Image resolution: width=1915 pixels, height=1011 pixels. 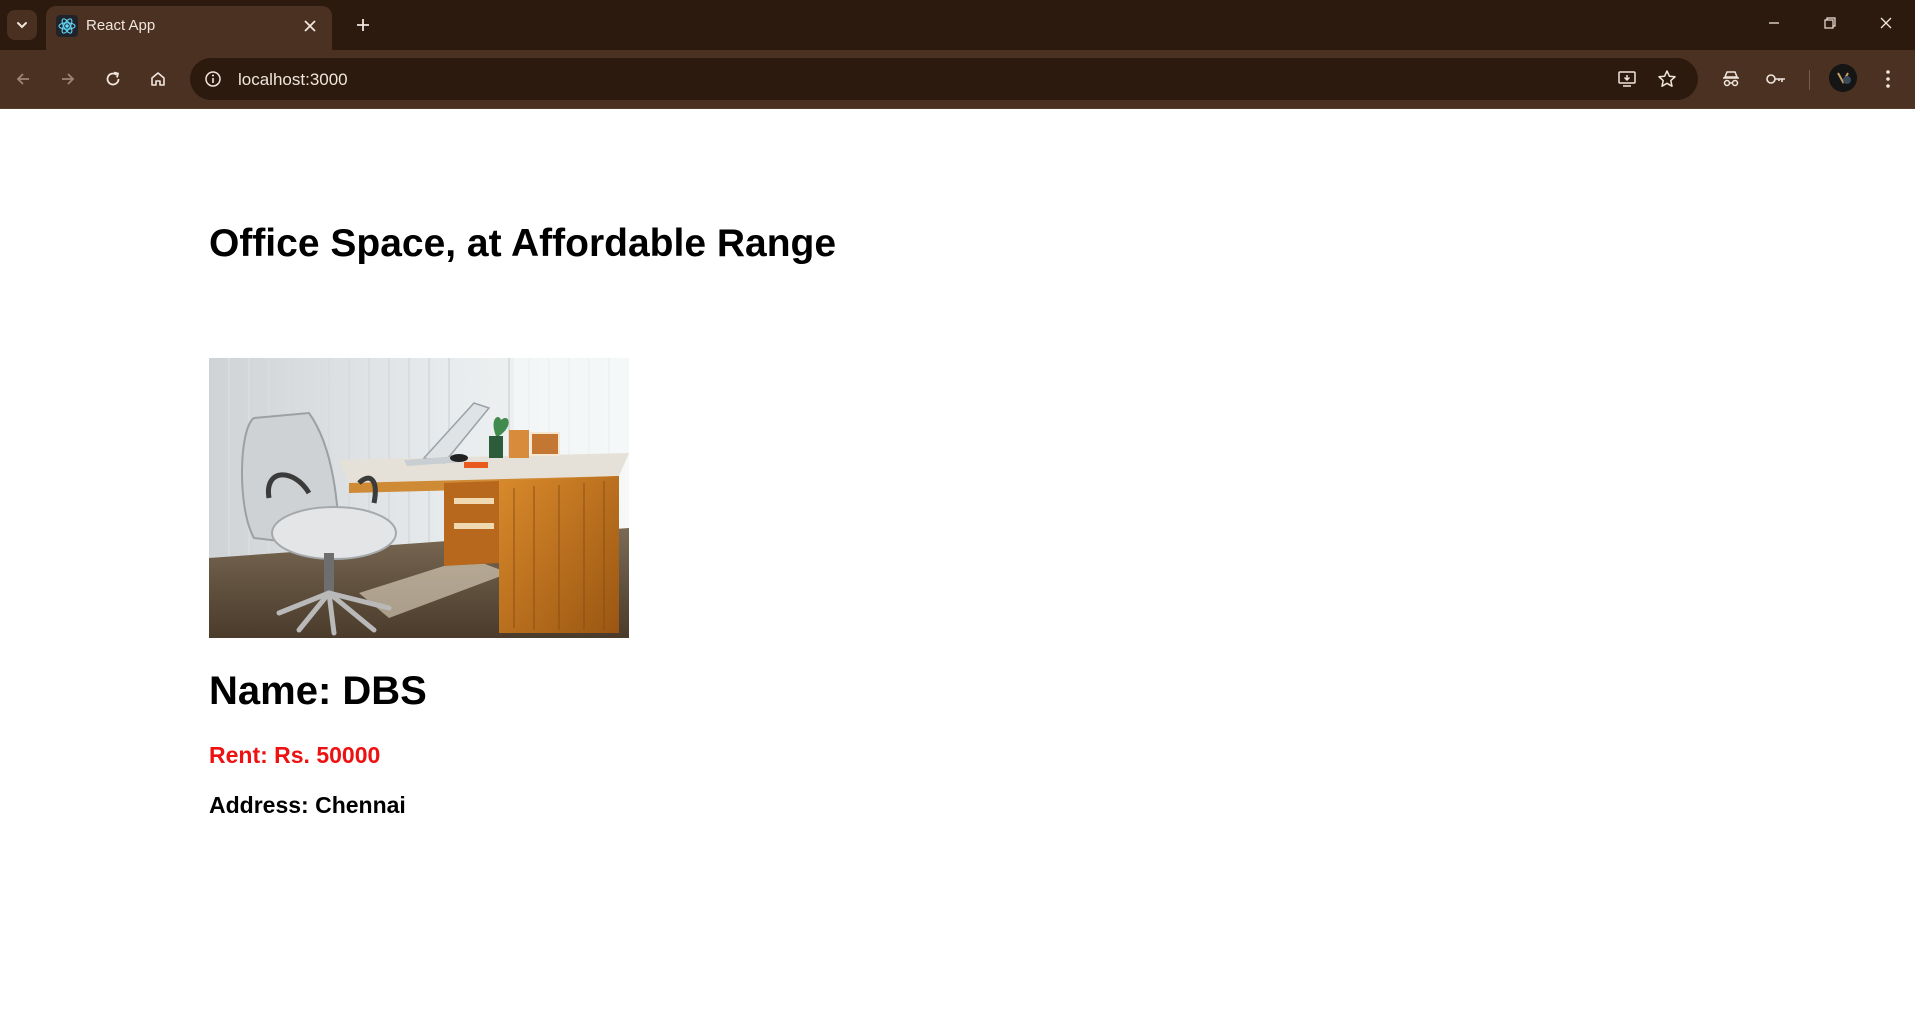 I want to click on chevron-down-icon, so click(x=22, y=25).